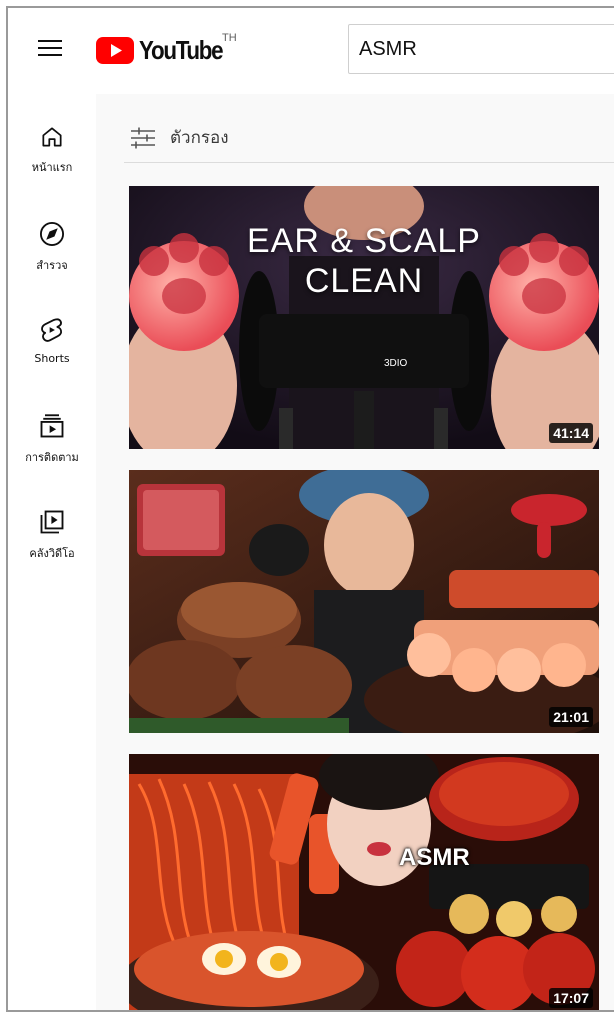  What do you see at coordinates (481, 49) in the screenshot?
I see `search-input` at bounding box center [481, 49].